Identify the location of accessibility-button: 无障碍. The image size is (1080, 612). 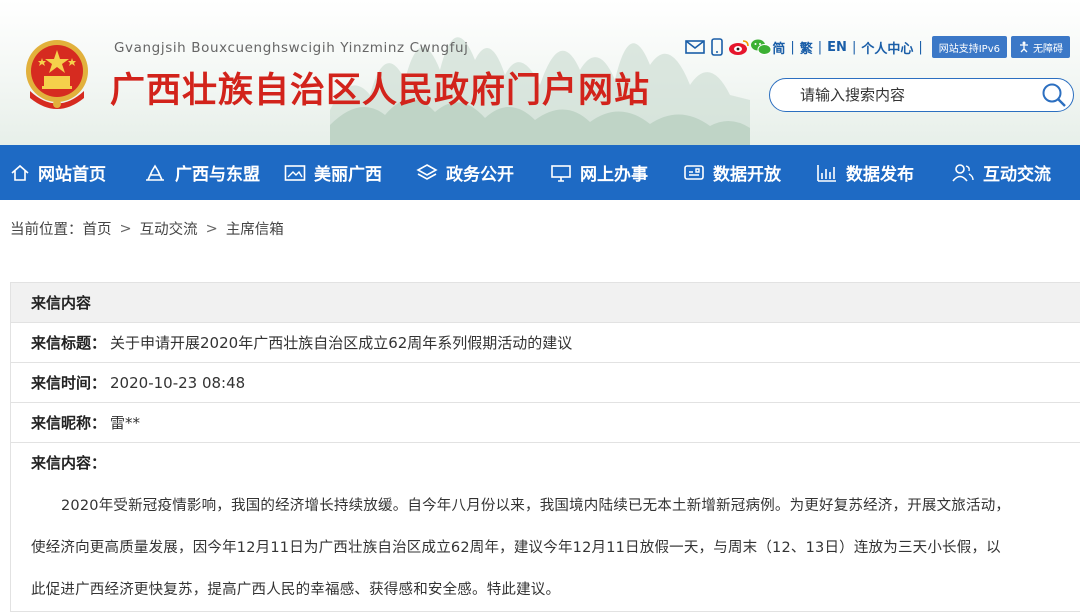
(1040, 47).